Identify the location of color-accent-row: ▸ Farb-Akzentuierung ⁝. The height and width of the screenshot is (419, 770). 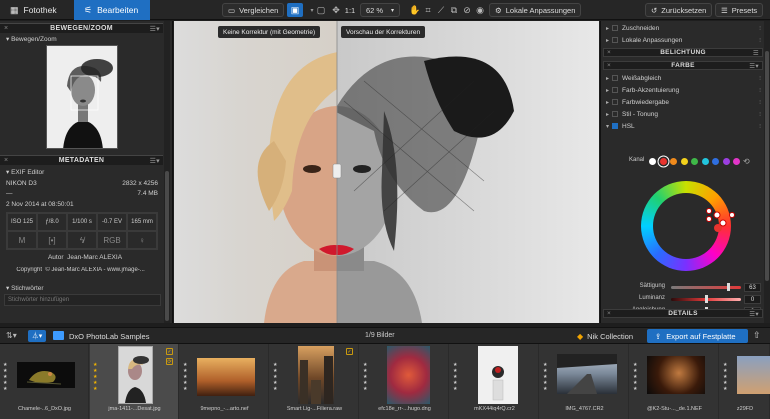
(683, 90).